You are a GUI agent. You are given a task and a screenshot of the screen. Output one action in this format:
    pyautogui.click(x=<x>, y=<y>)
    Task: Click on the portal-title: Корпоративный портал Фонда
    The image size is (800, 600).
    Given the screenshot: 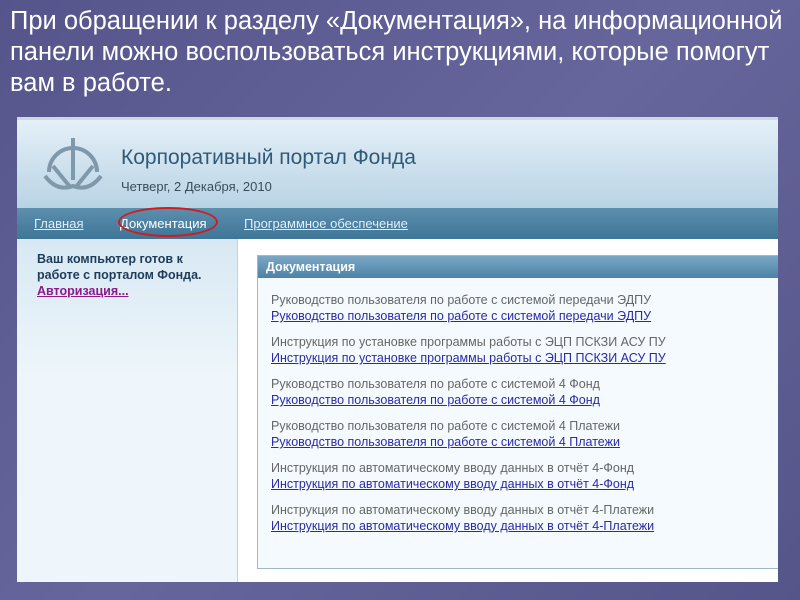 What is the action you would take?
    pyautogui.click(x=268, y=157)
    